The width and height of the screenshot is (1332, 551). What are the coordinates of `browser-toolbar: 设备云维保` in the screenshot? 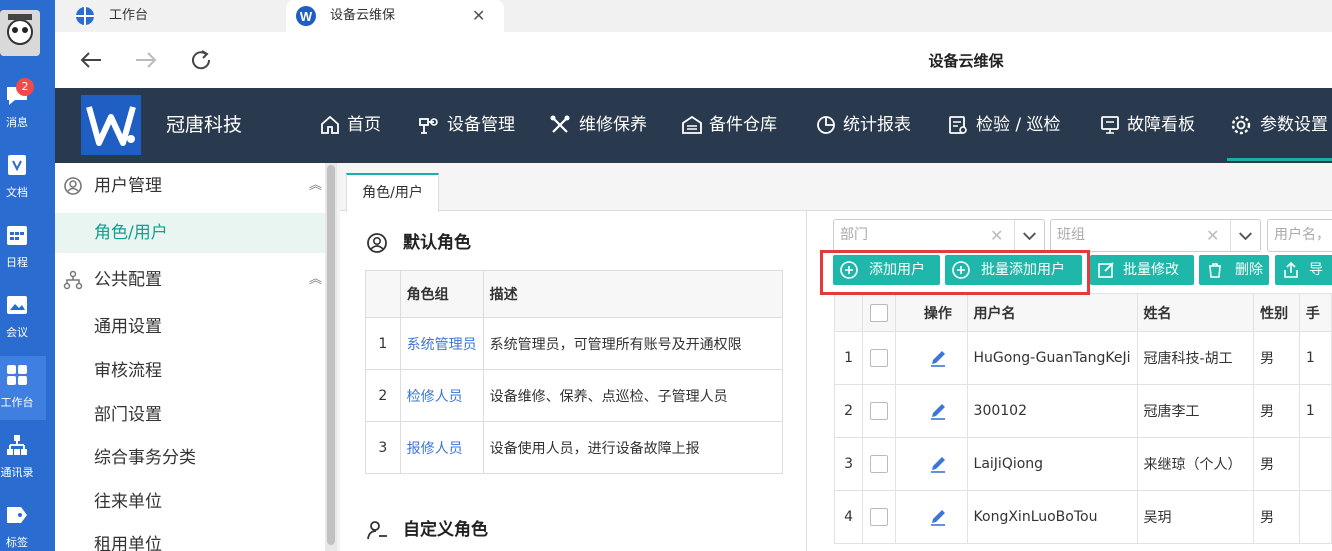 It's located at (693, 60).